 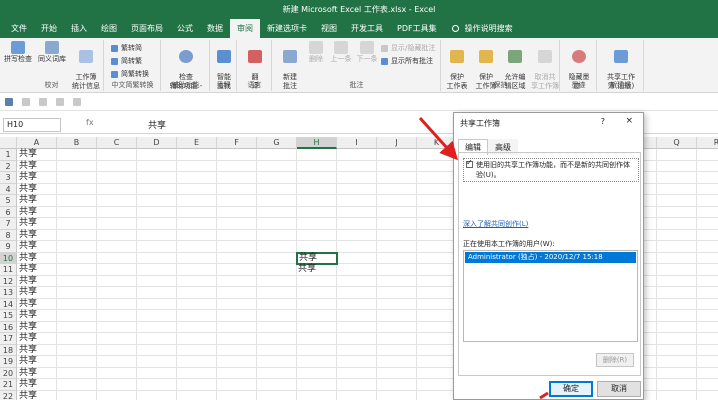 I want to click on row-header-6: 6, so click(x=8, y=212).